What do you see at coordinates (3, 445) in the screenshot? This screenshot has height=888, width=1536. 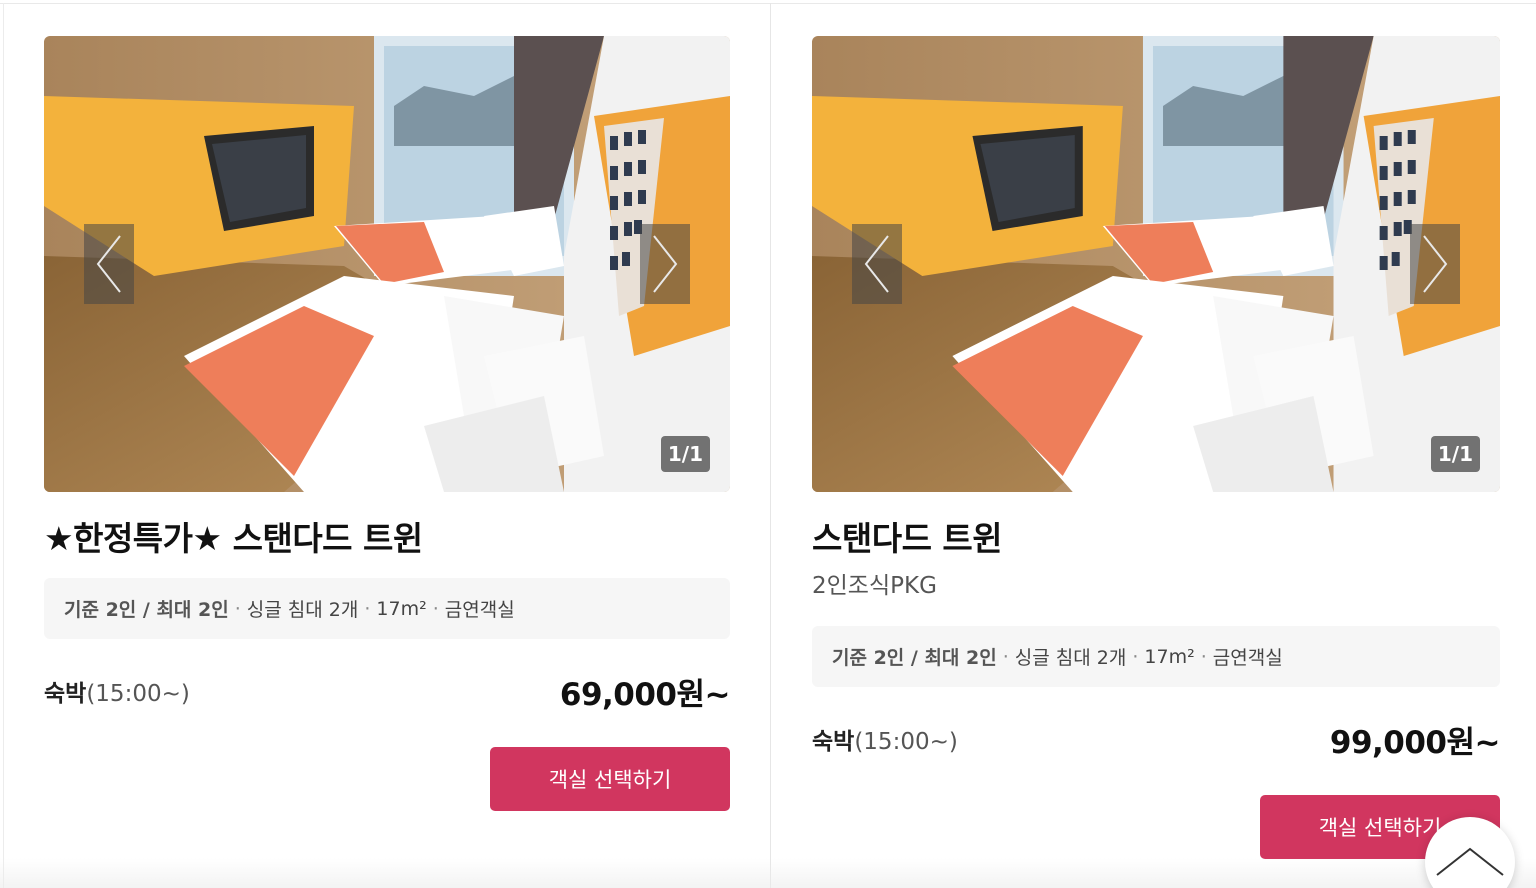 I see `left-border` at bounding box center [3, 445].